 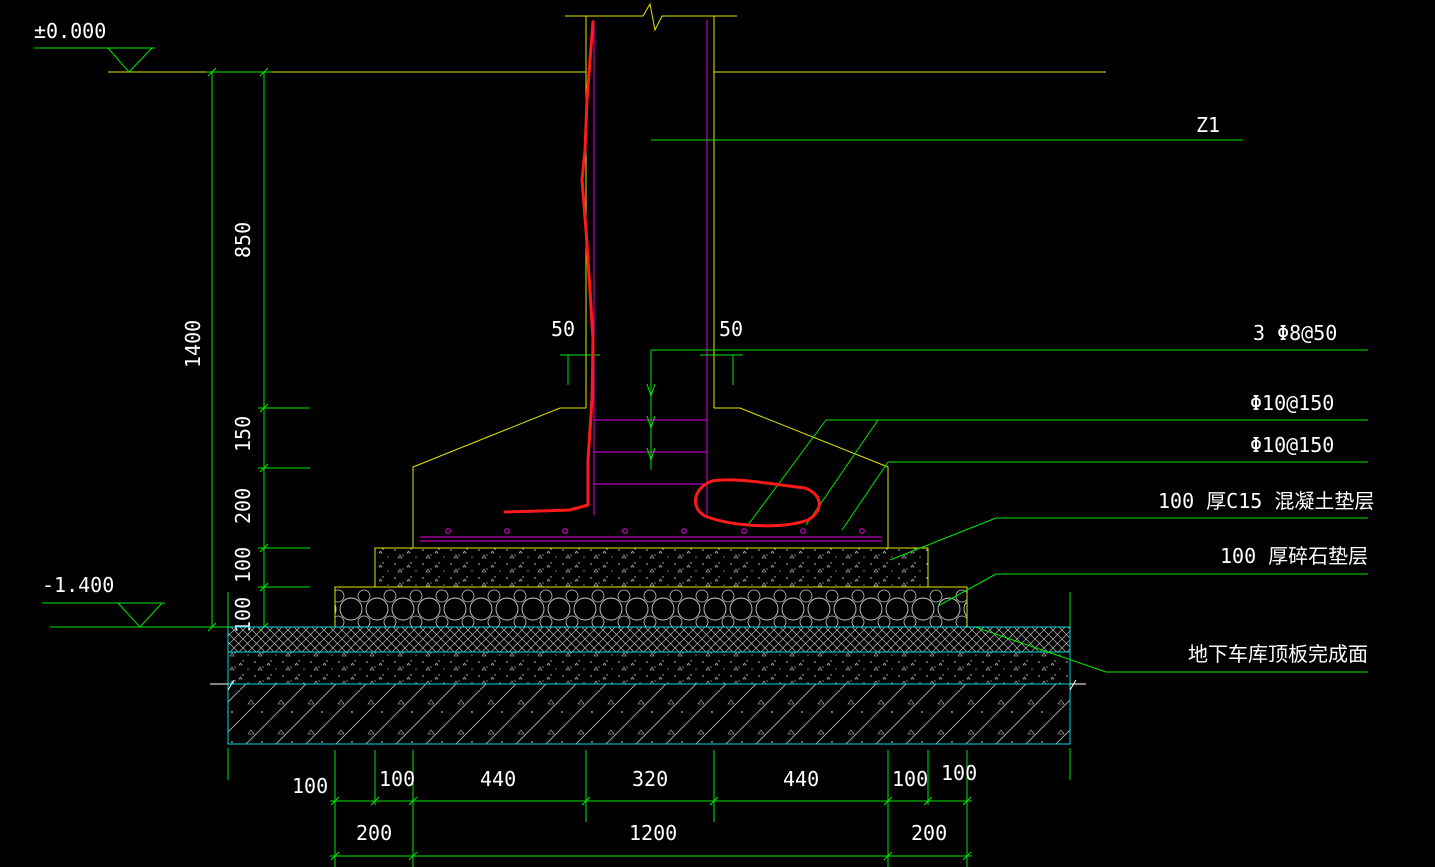 I want to click on elevation-marker-bottom: -1.400, so click(x=103, y=600).